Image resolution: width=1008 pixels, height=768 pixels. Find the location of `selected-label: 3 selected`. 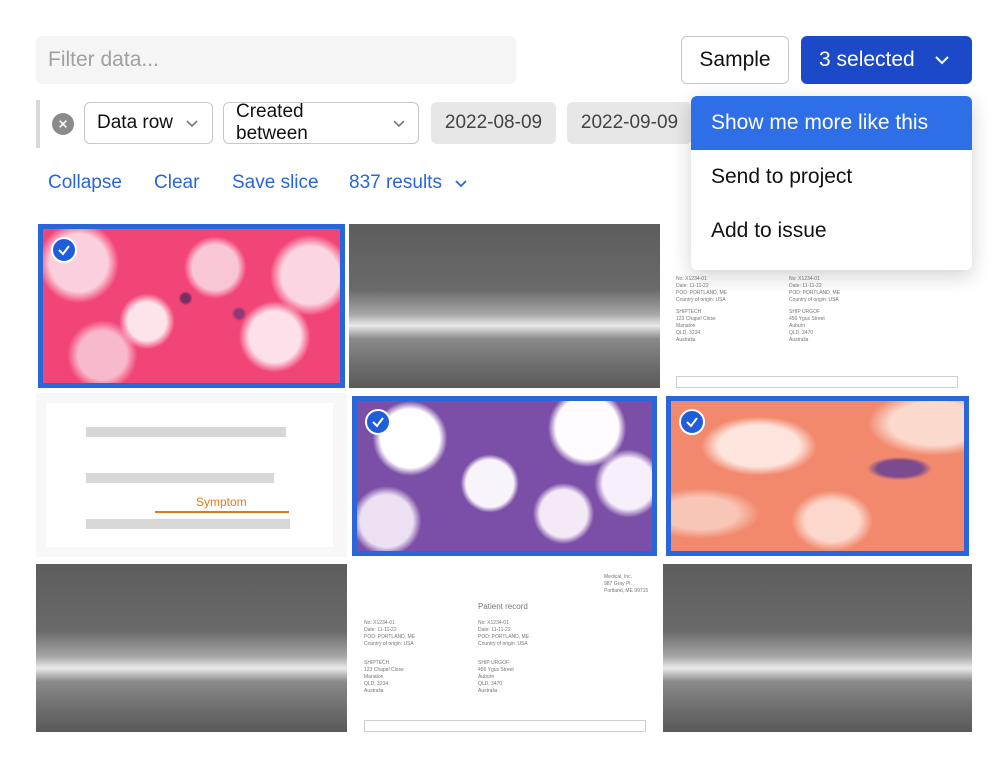

selected-label: 3 selected is located at coordinates (867, 59).